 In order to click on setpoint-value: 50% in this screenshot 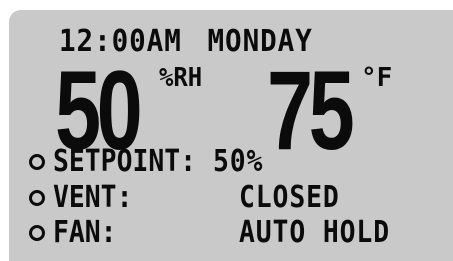, I will do `click(238, 161)`.